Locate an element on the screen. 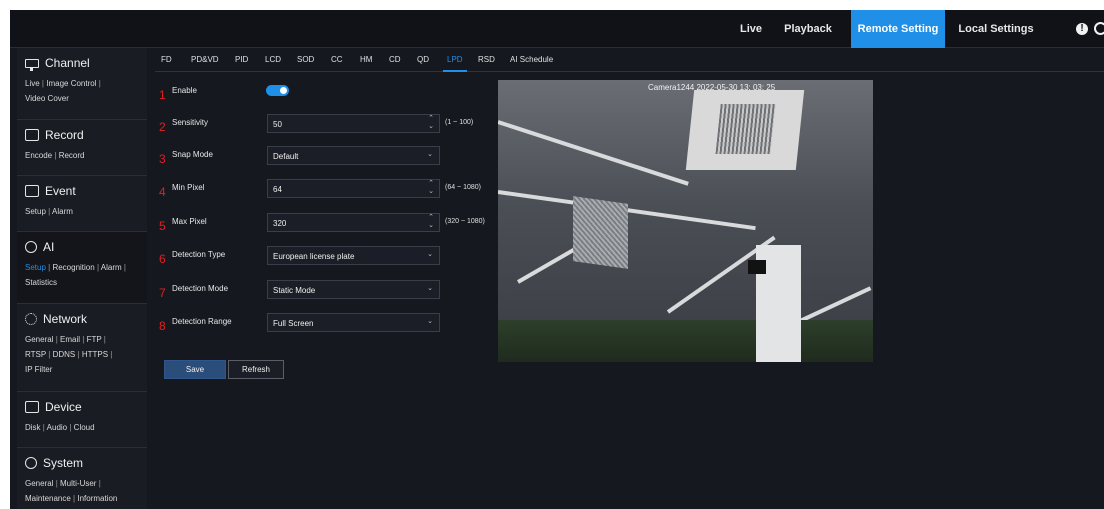 The width and height of the screenshot is (1104, 509). chevron-down-icon: ⌄ is located at coordinates (430, 321).